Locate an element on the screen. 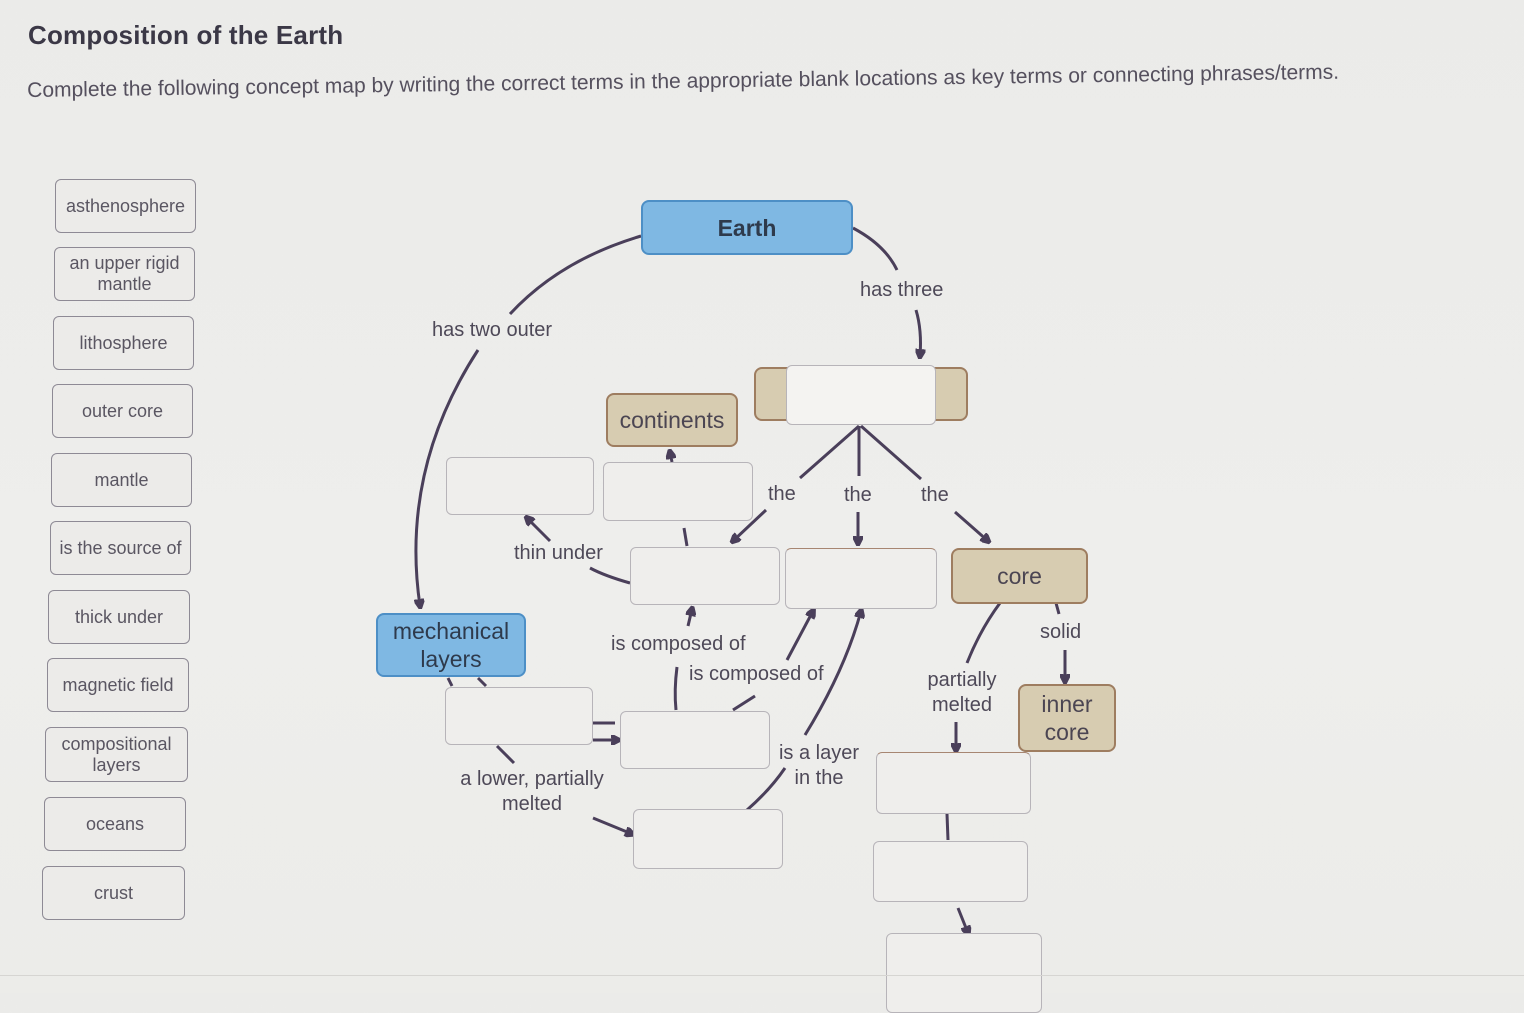 Image resolution: width=1524 pixels, height=1013 pixels. blank-slot-outer-core is located at coordinates (953, 783).